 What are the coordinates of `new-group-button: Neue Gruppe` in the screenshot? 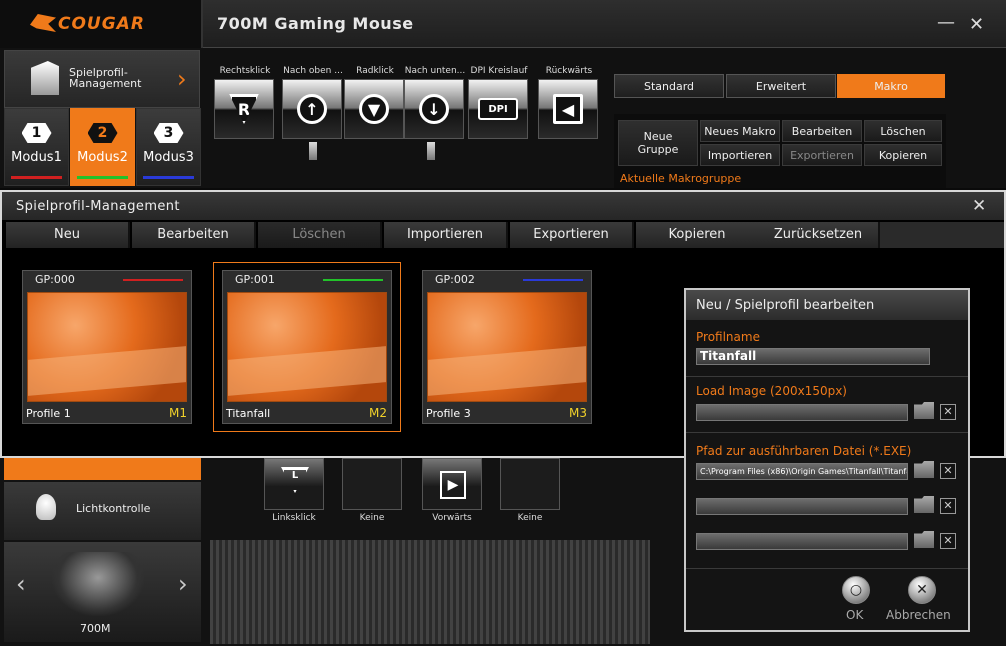 It's located at (658, 143).